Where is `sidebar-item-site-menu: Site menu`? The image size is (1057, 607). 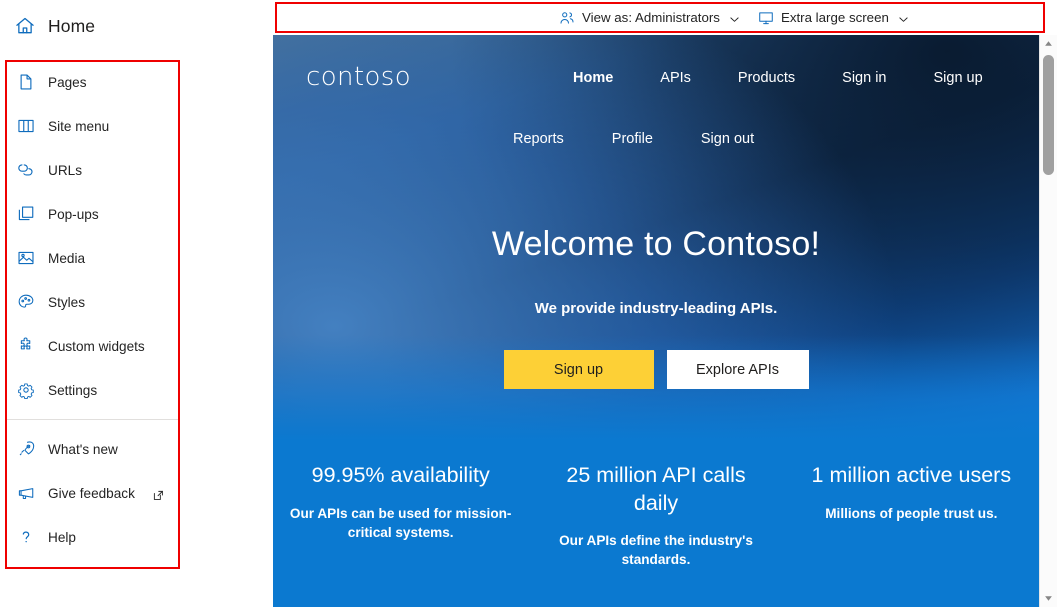 sidebar-item-site-menu: Site menu is located at coordinates (92, 126).